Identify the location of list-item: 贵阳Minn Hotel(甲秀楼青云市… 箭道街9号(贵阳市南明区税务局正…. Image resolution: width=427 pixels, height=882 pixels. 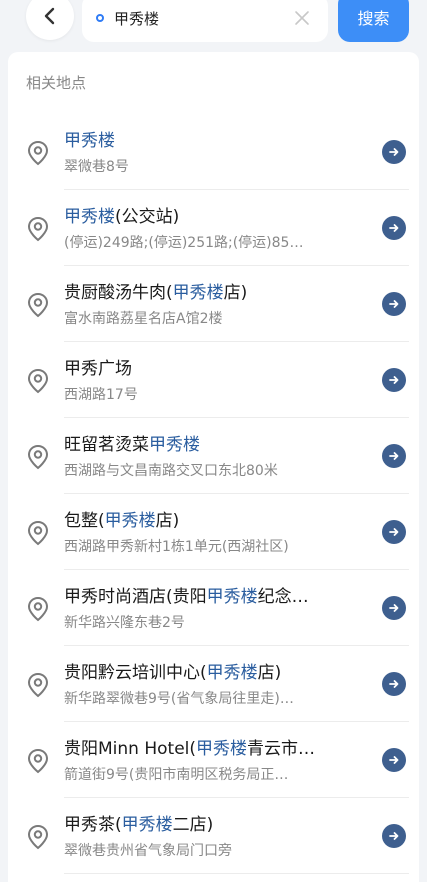
(213, 760).